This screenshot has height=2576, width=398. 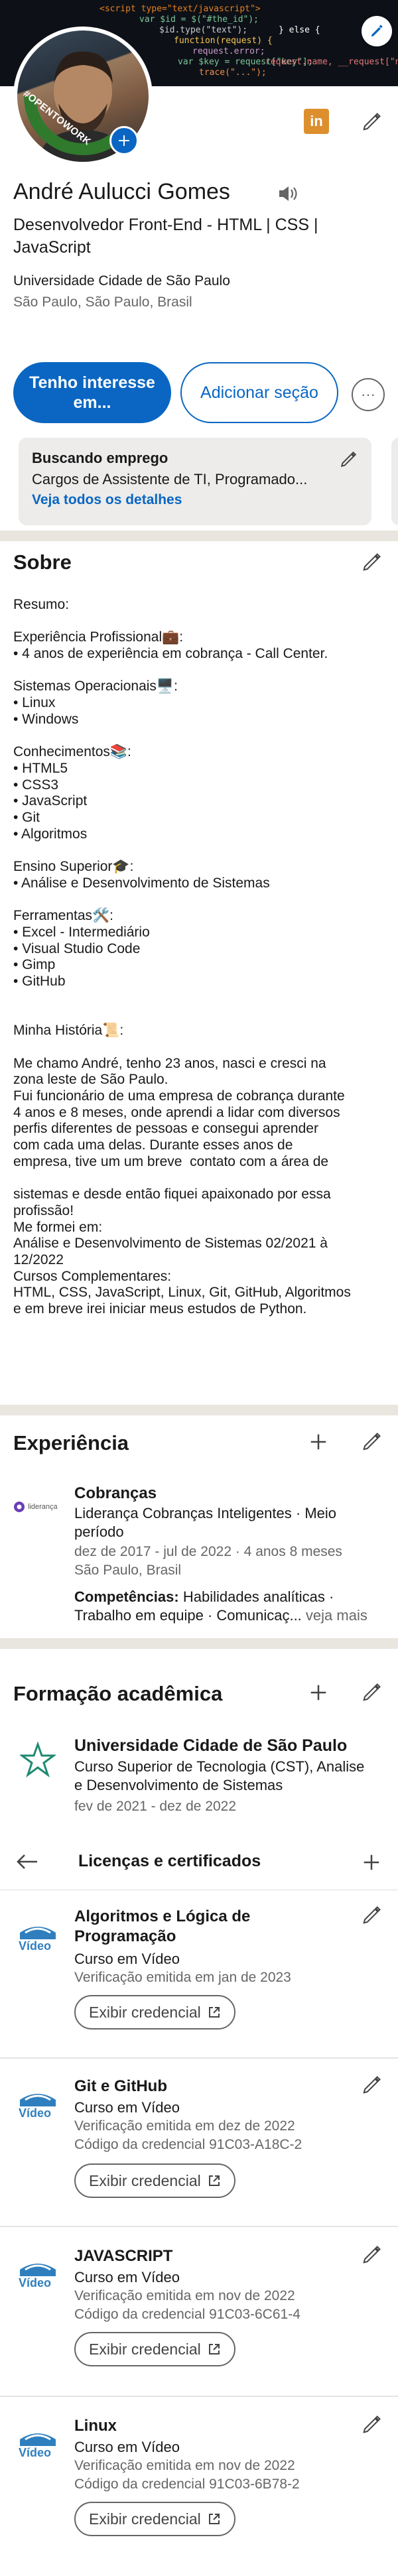 I want to click on otw-edit-button, so click(x=349, y=462).